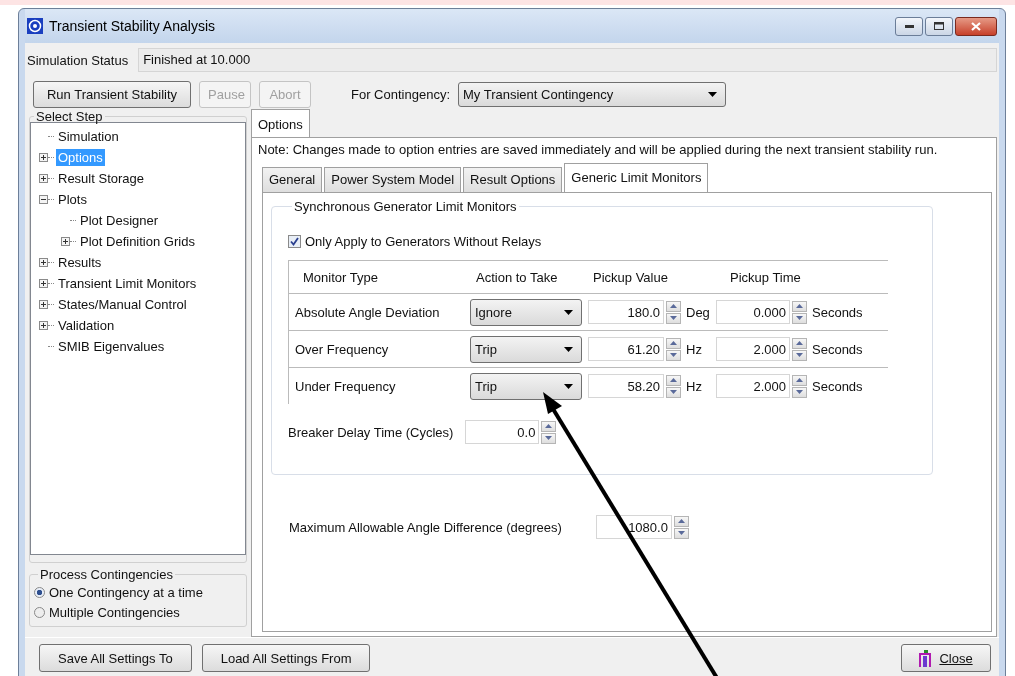 The image size is (1015, 676). What do you see at coordinates (69, 116) in the screenshot?
I see `group-title: Select Step` at bounding box center [69, 116].